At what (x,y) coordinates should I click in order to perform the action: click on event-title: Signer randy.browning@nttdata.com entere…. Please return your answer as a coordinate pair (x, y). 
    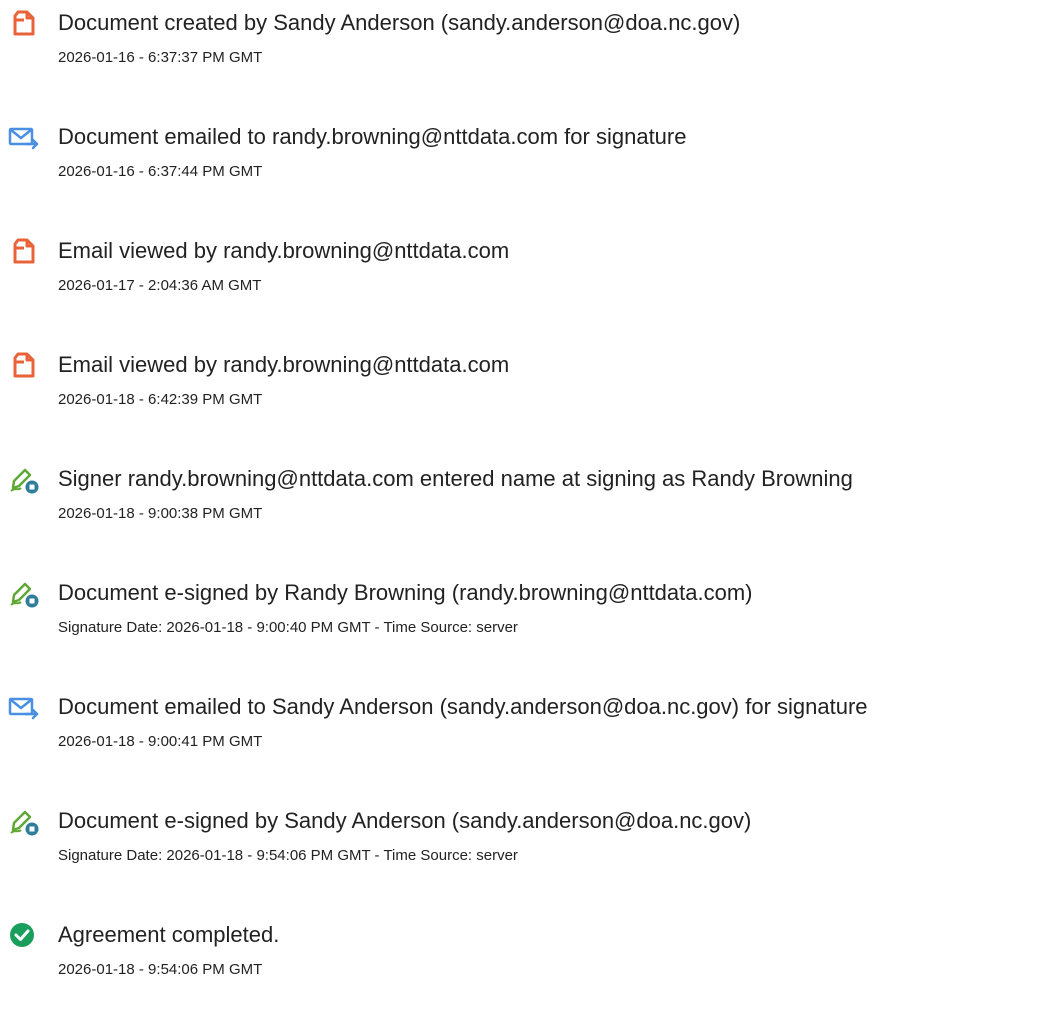
    Looking at the image, I should click on (455, 478).